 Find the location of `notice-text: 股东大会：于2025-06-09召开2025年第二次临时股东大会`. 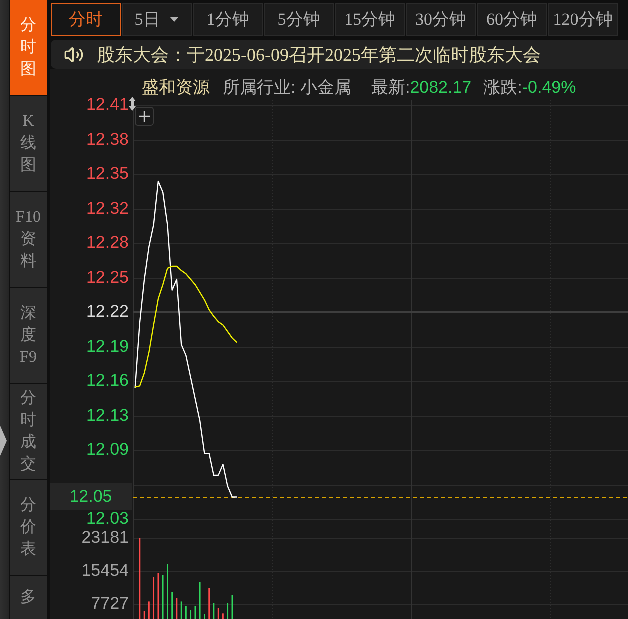

notice-text: 股东大会：于2025-06-09召开2025年第二次临时股东大会 is located at coordinates (319, 55).